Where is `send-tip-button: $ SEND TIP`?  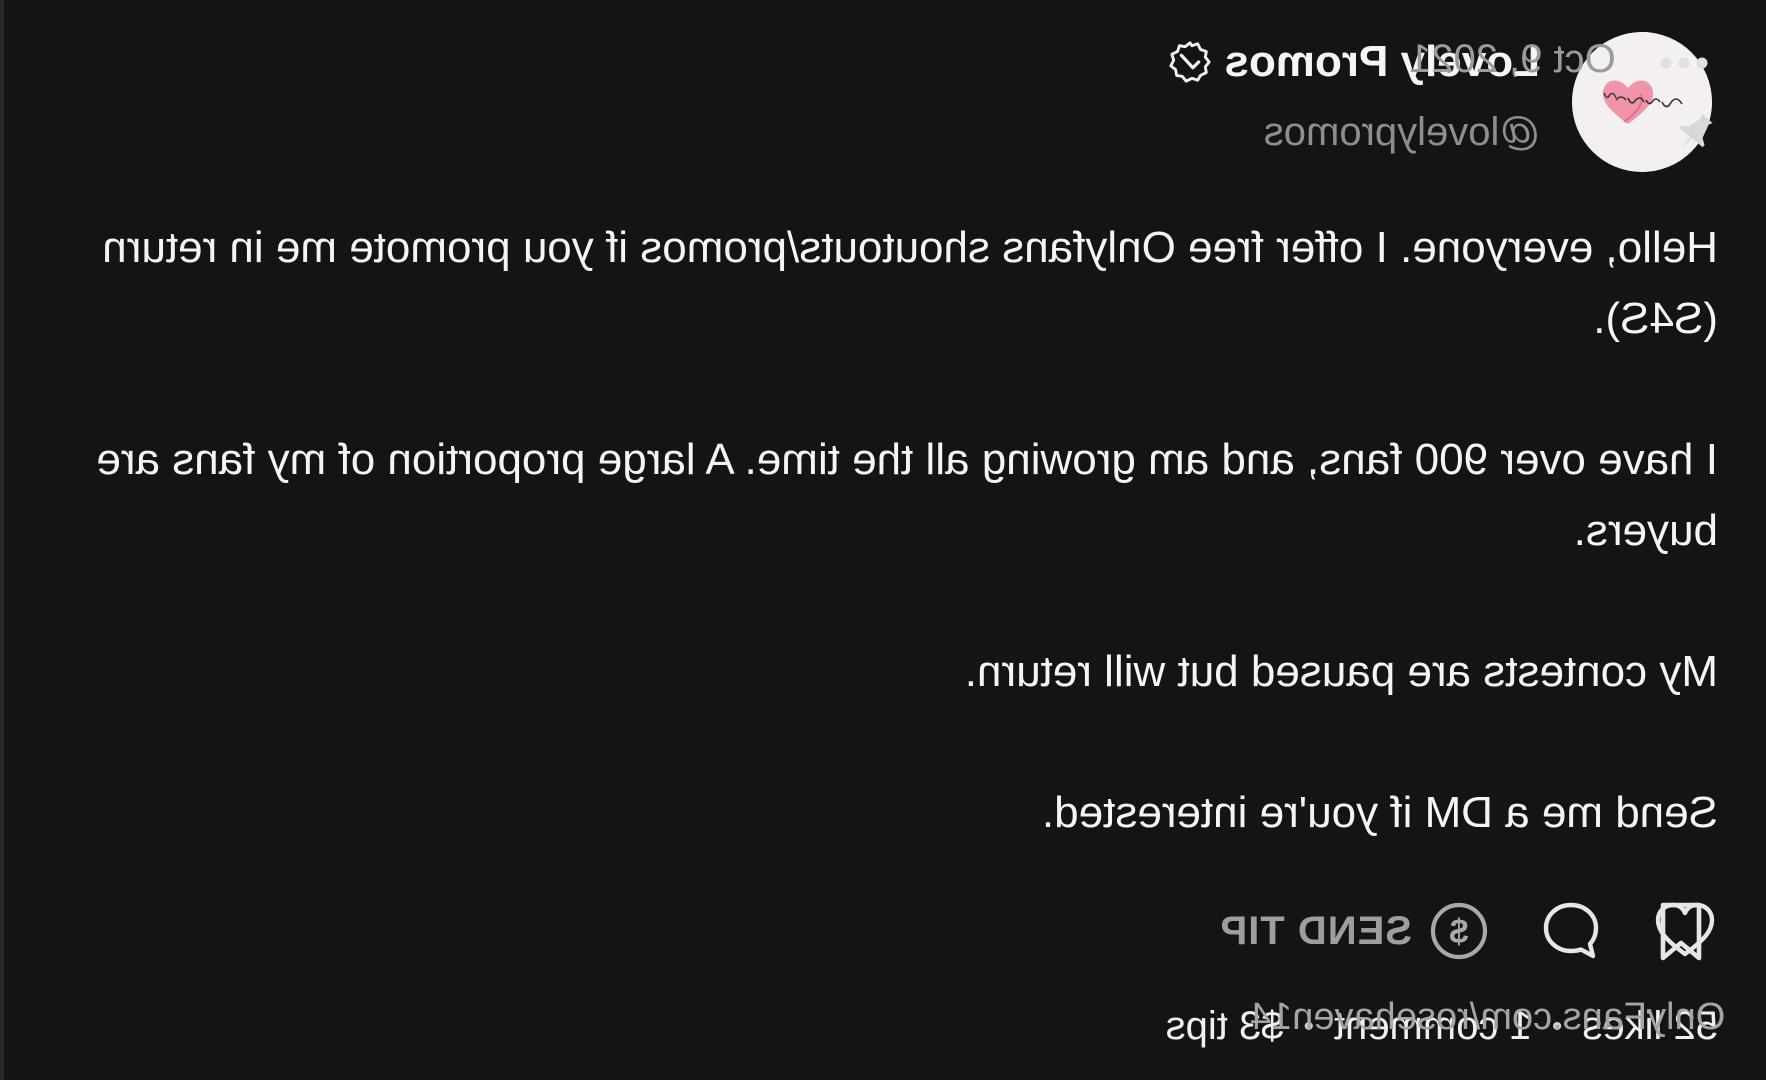
send-tip-button: $ SEND TIP is located at coordinates (1356, 931).